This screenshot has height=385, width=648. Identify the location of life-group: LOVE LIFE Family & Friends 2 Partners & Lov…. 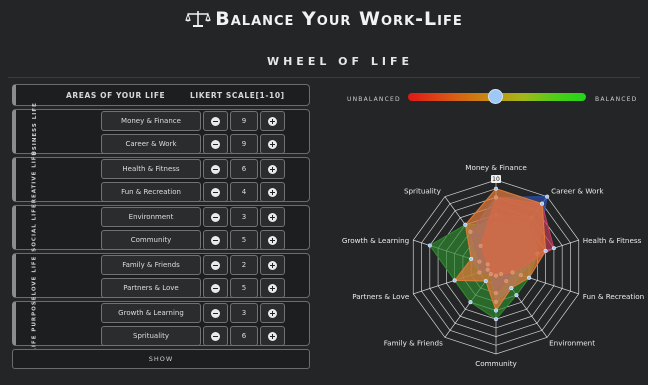
(161, 275).